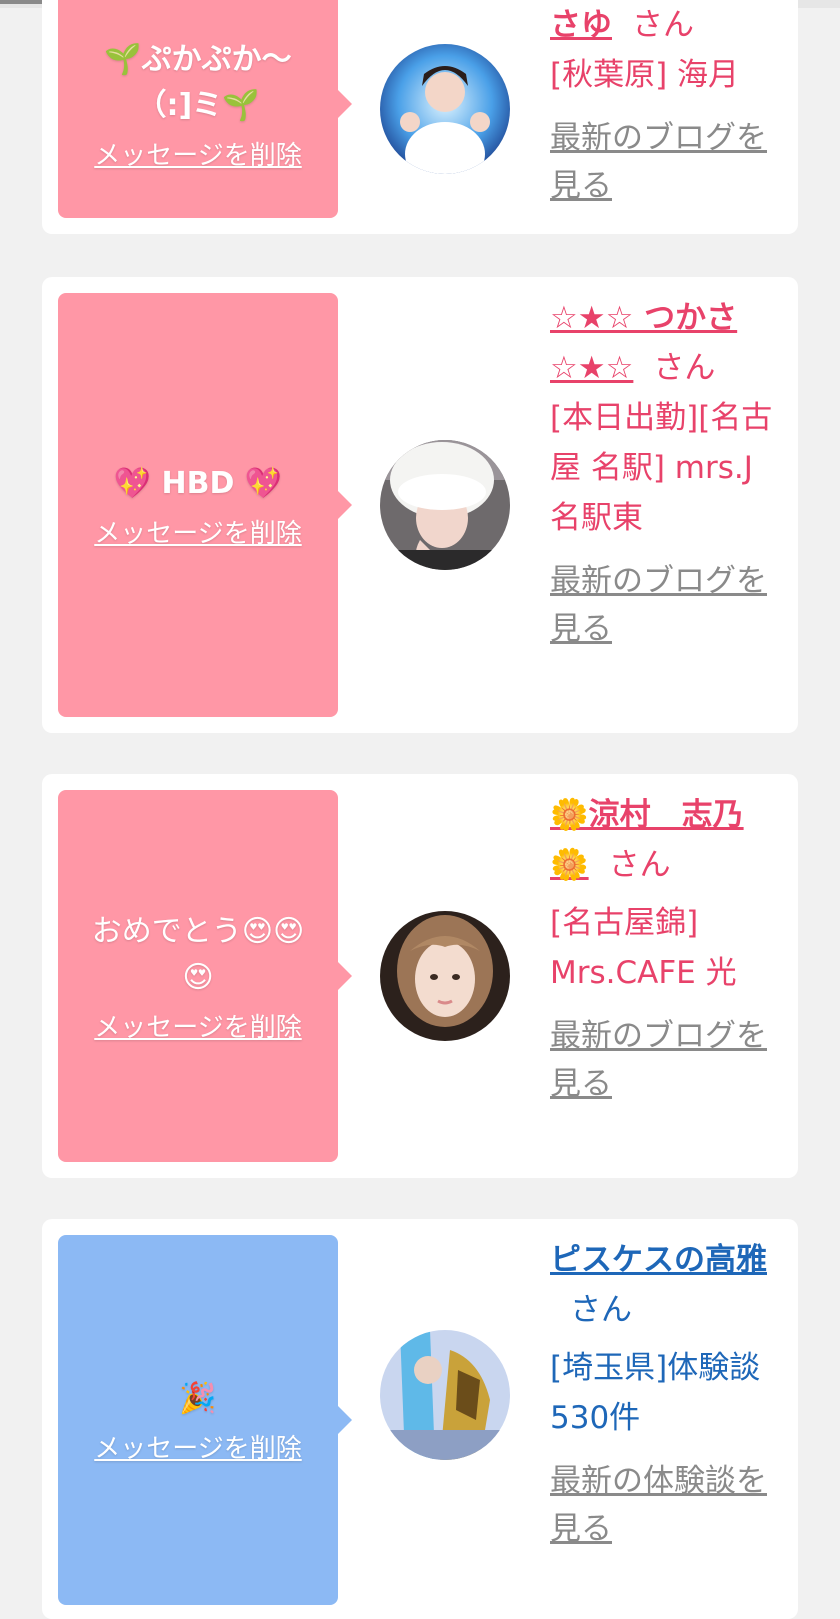 The width and height of the screenshot is (840, 1619). Describe the element at coordinates (198, 82) in the screenshot. I see `message-text: 🌱ぷかぷか〜（:]ミ🌱` at that location.